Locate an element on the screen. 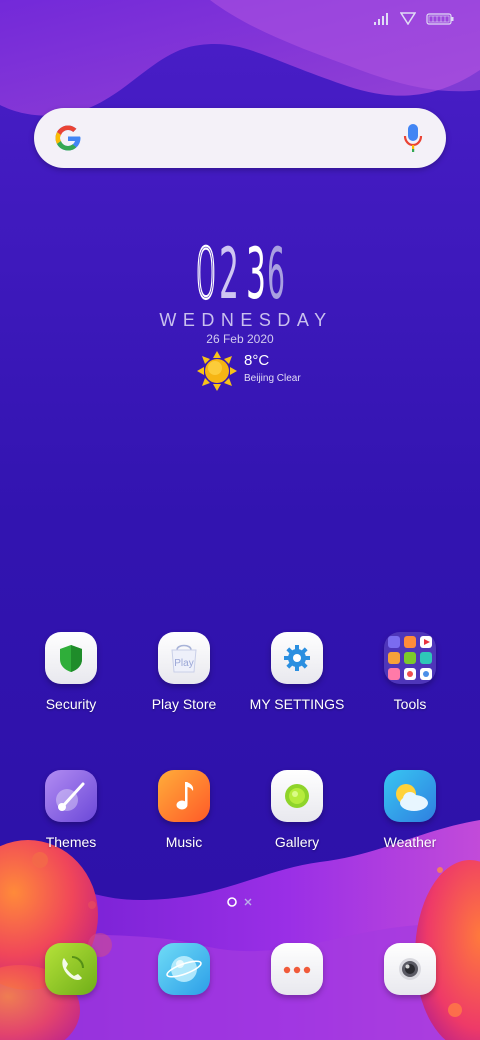  clock-min-ones: 6 is located at coordinates (276, 273).